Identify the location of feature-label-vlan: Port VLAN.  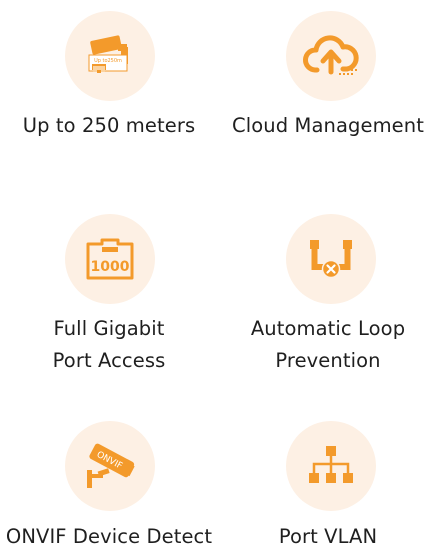
(328, 537).